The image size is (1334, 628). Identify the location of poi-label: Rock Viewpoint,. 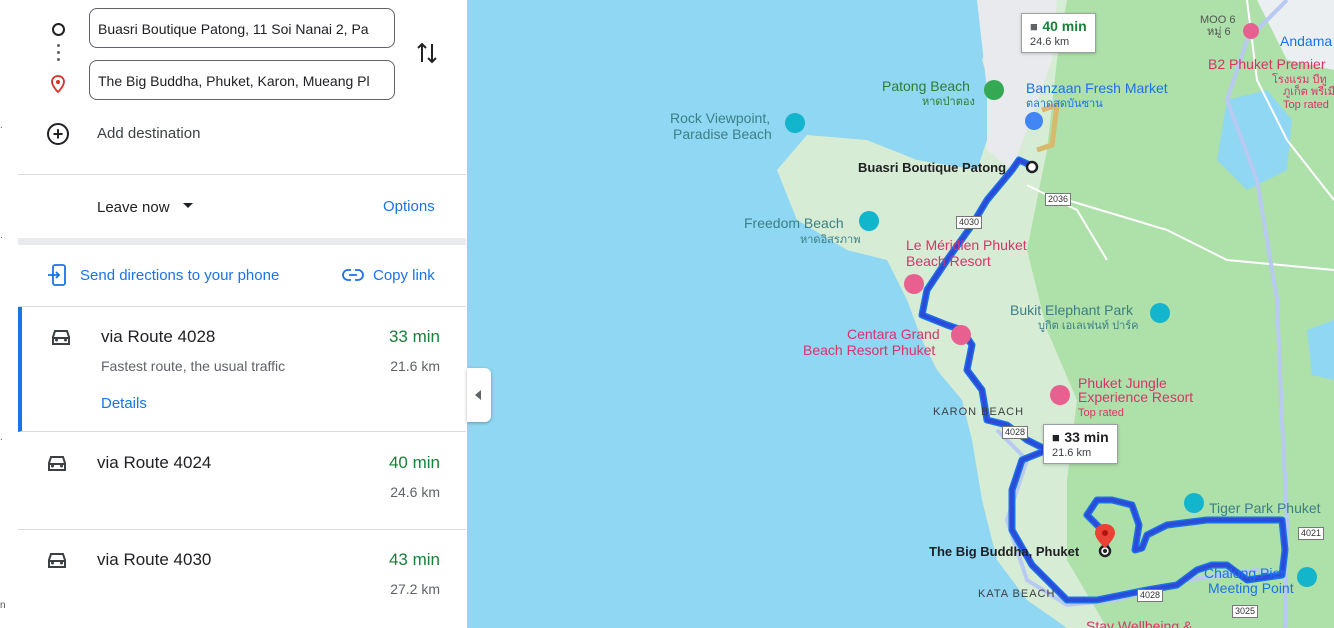
(720, 118).